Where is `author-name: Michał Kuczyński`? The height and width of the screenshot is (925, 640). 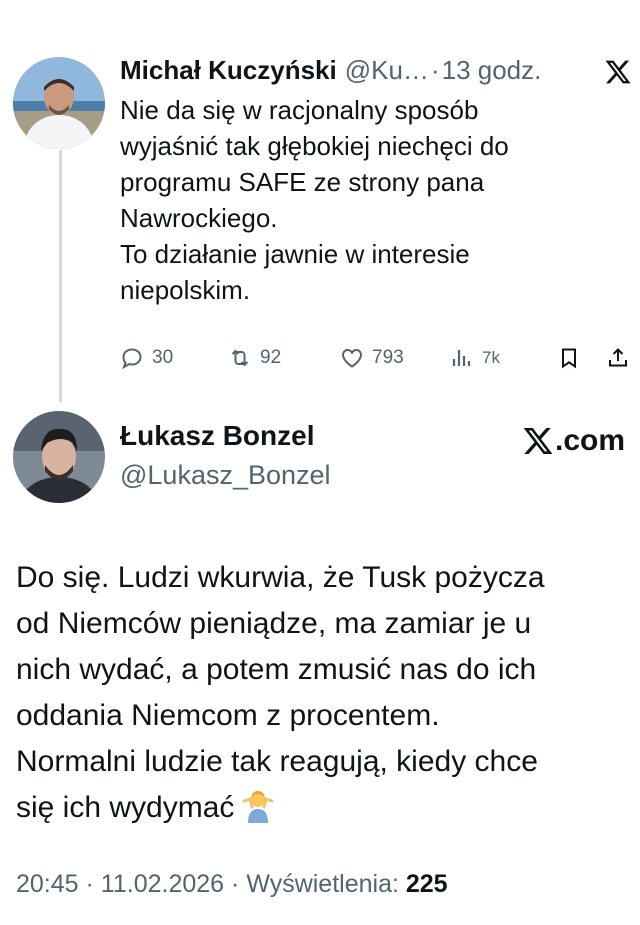 author-name: Michał Kuczyński is located at coordinates (228, 70).